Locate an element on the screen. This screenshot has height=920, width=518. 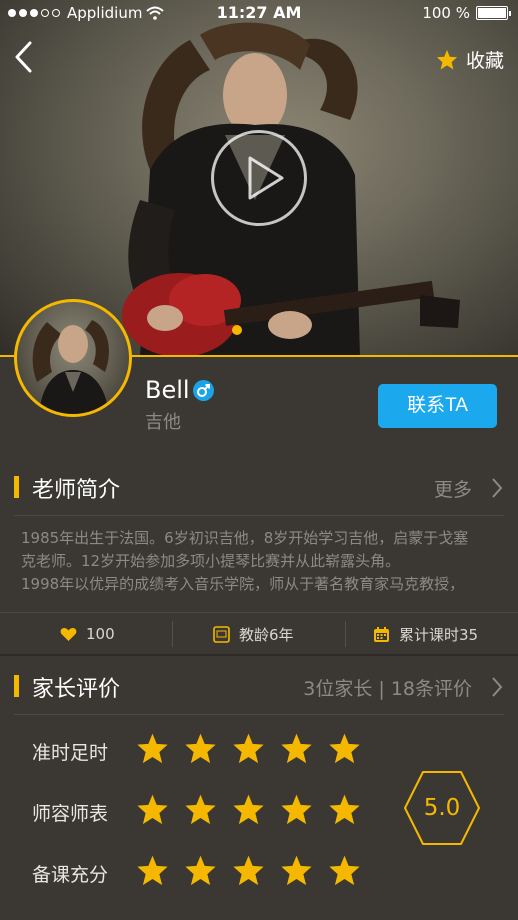
teaching-age-stat: 教龄6年 is located at coordinates (253, 634).